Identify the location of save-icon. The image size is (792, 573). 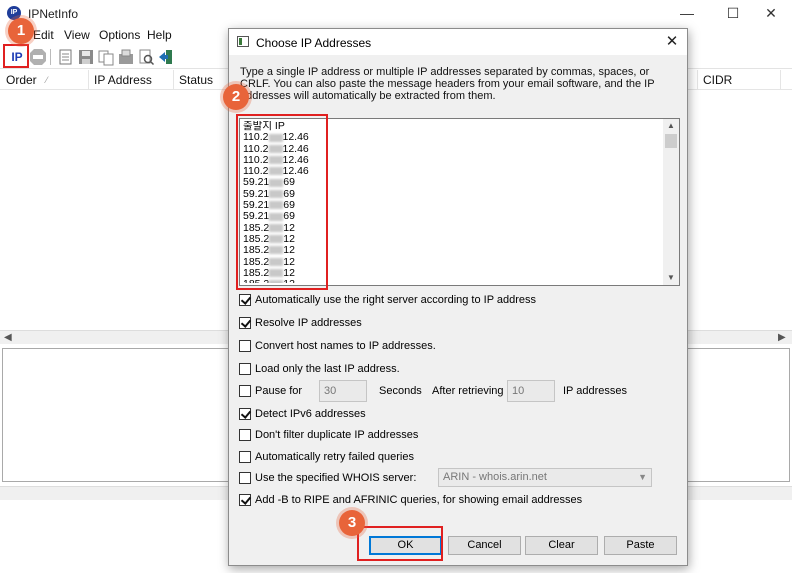
(86, 57).